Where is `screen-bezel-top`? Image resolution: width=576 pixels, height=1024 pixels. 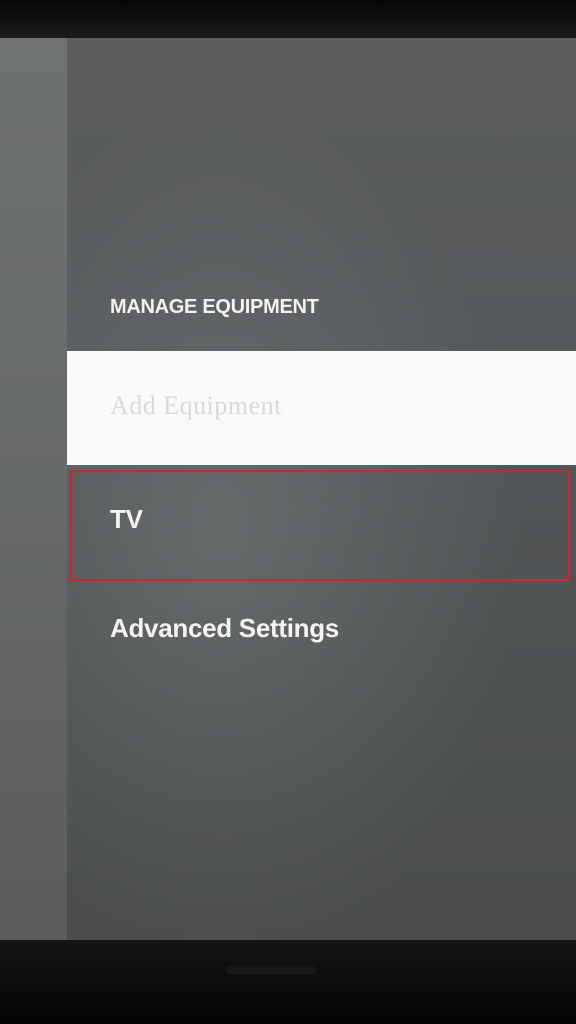
screen-bezel-top is located at coordinates (288, 19).